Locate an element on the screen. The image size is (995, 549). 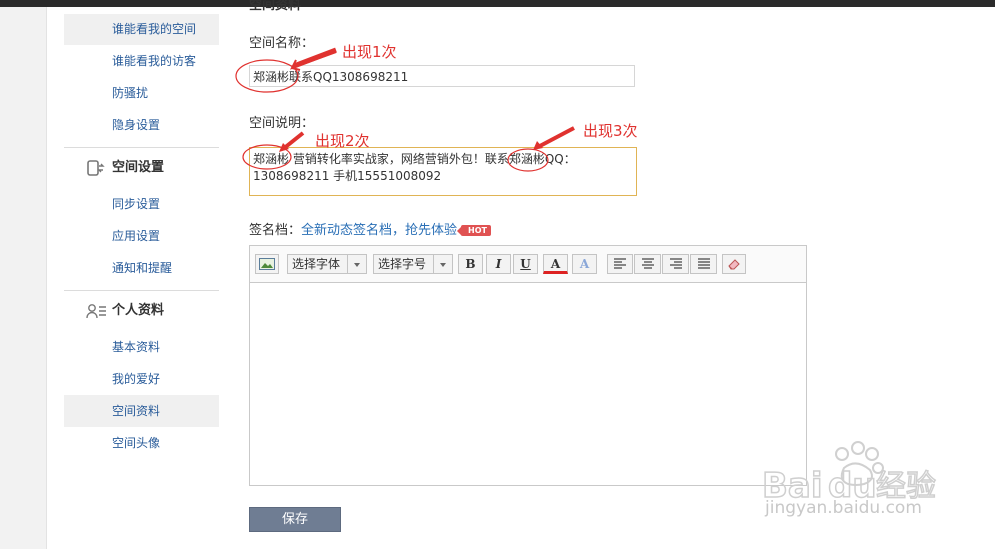
annotation-label-3: 出现3次 is located at coordinates (610, 131).